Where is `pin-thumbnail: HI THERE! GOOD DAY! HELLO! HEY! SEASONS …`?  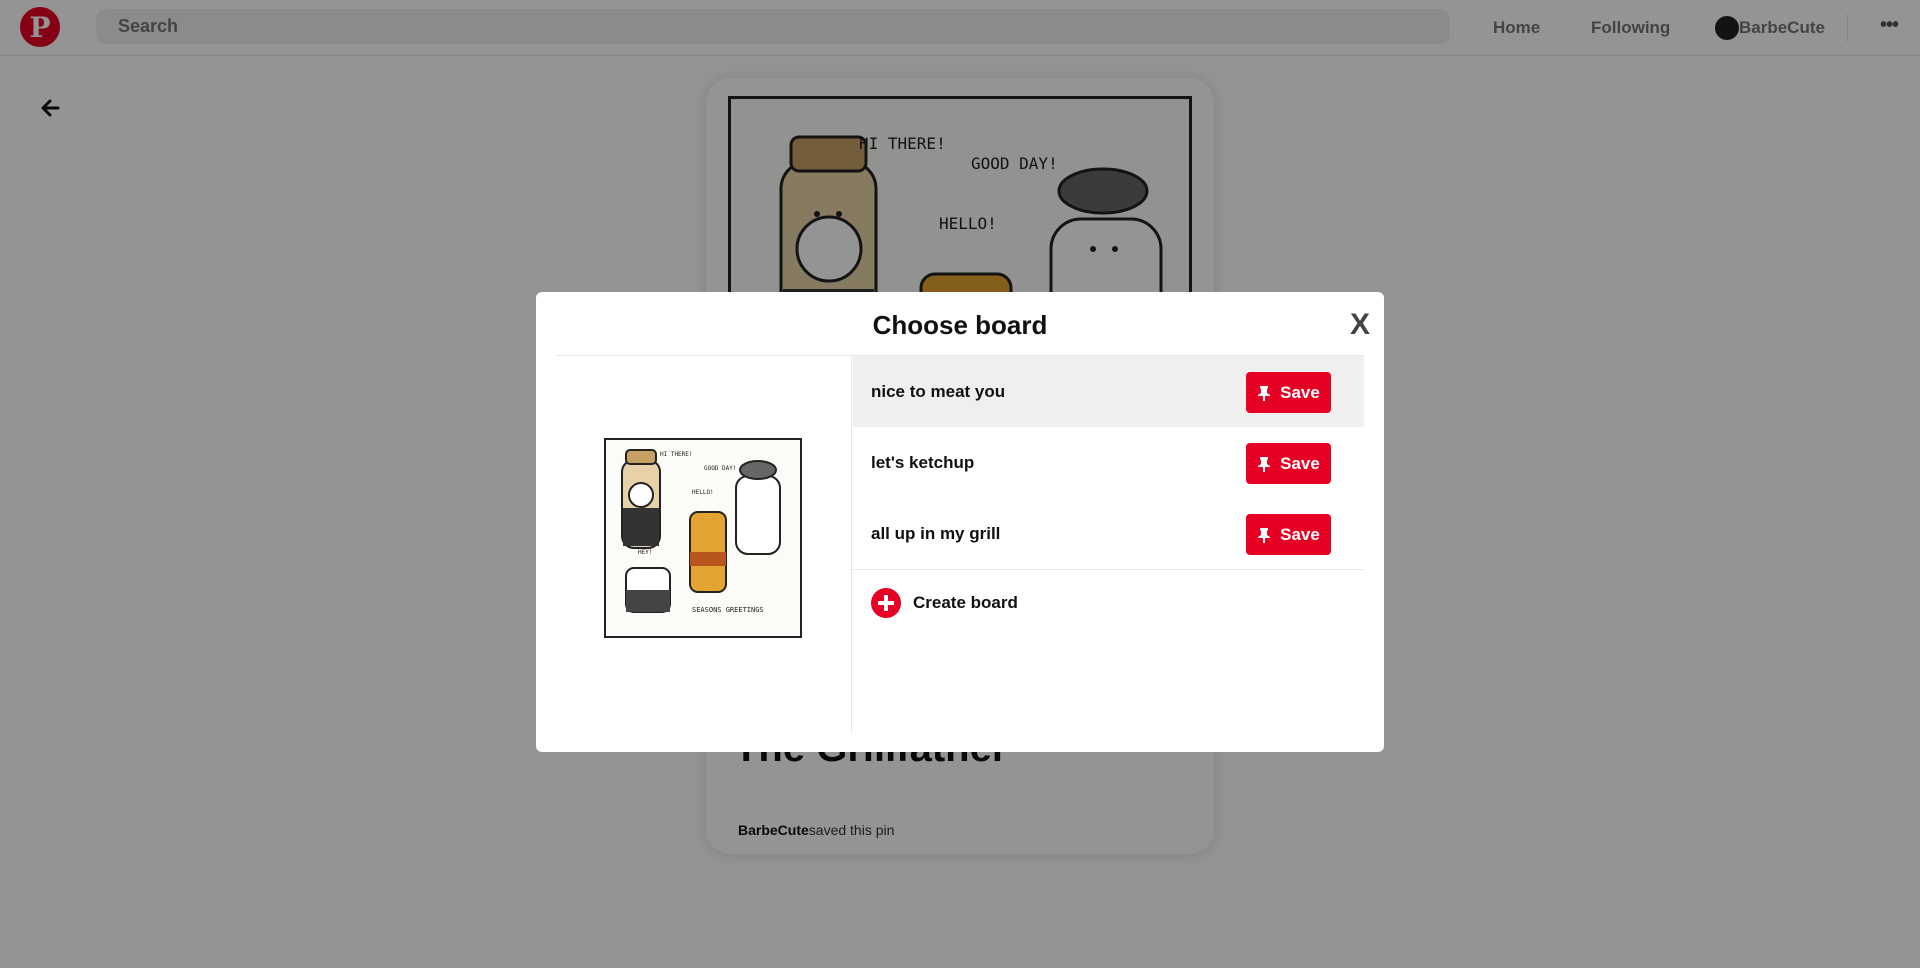
pin-thumbnail: HI THERE! GOOD DAY! HELLO! HEY! SEASONS … is located at coordinates (703, 538).